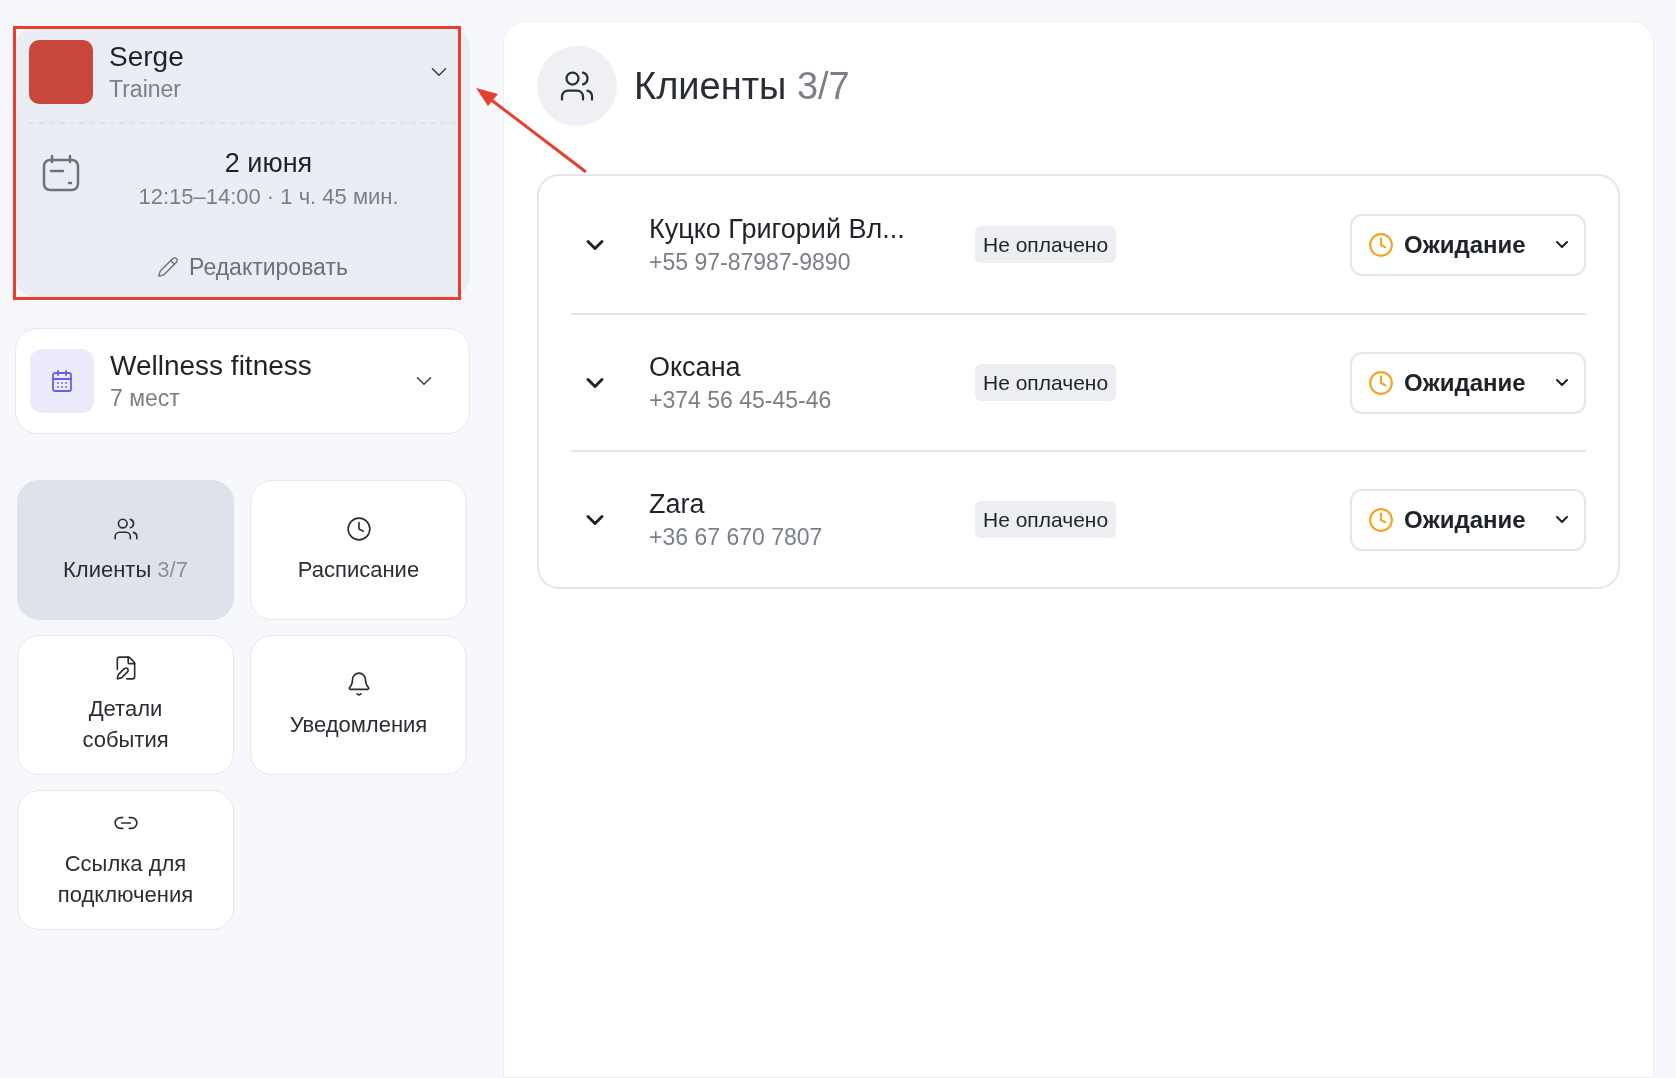 The width and height of the screenshot is (1676, 1078). I want to click on trainer-role: Trainer, so click(145, 89).